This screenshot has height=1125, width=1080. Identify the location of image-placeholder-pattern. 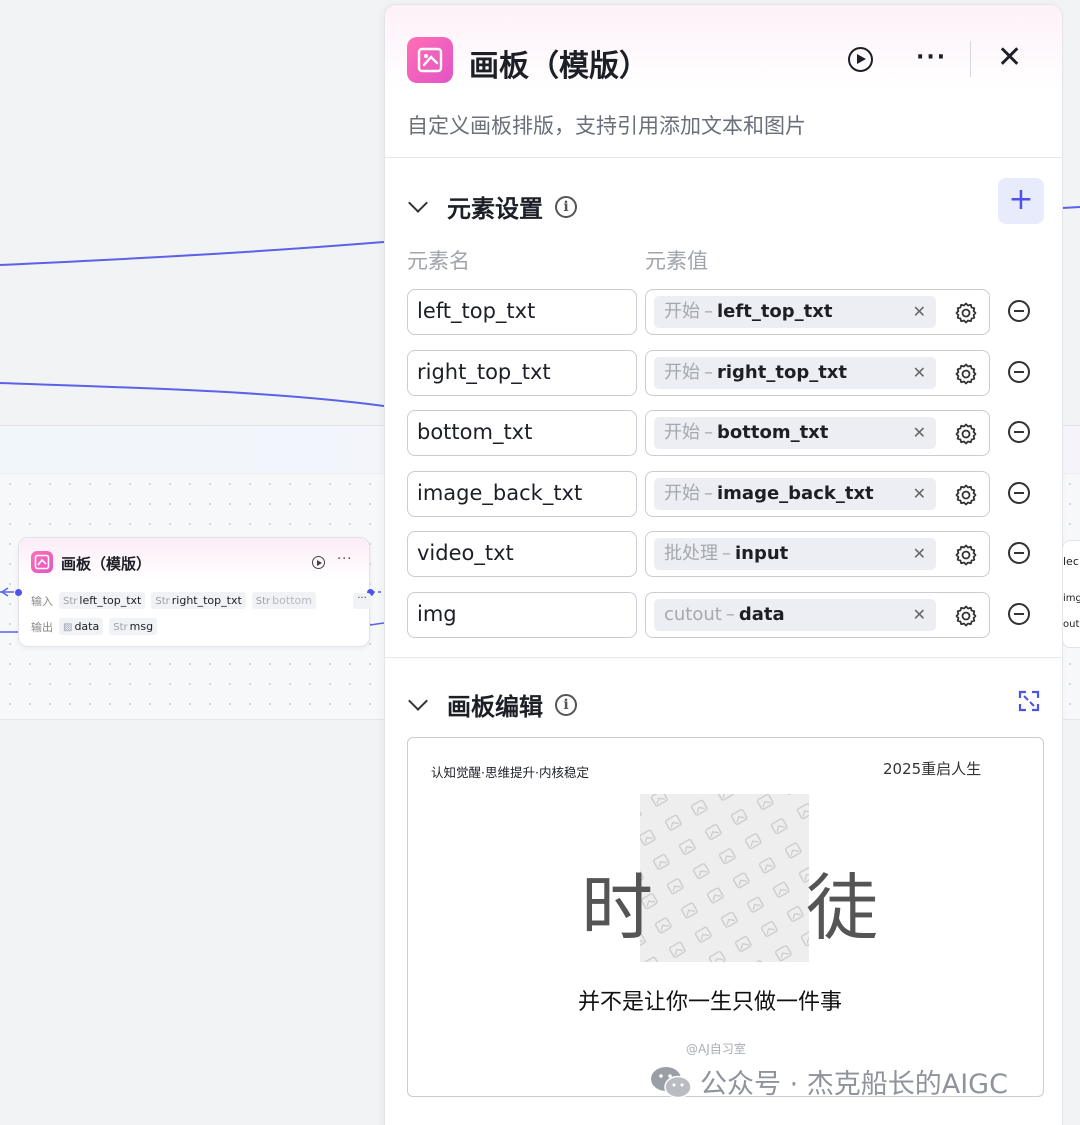
(724, 878).